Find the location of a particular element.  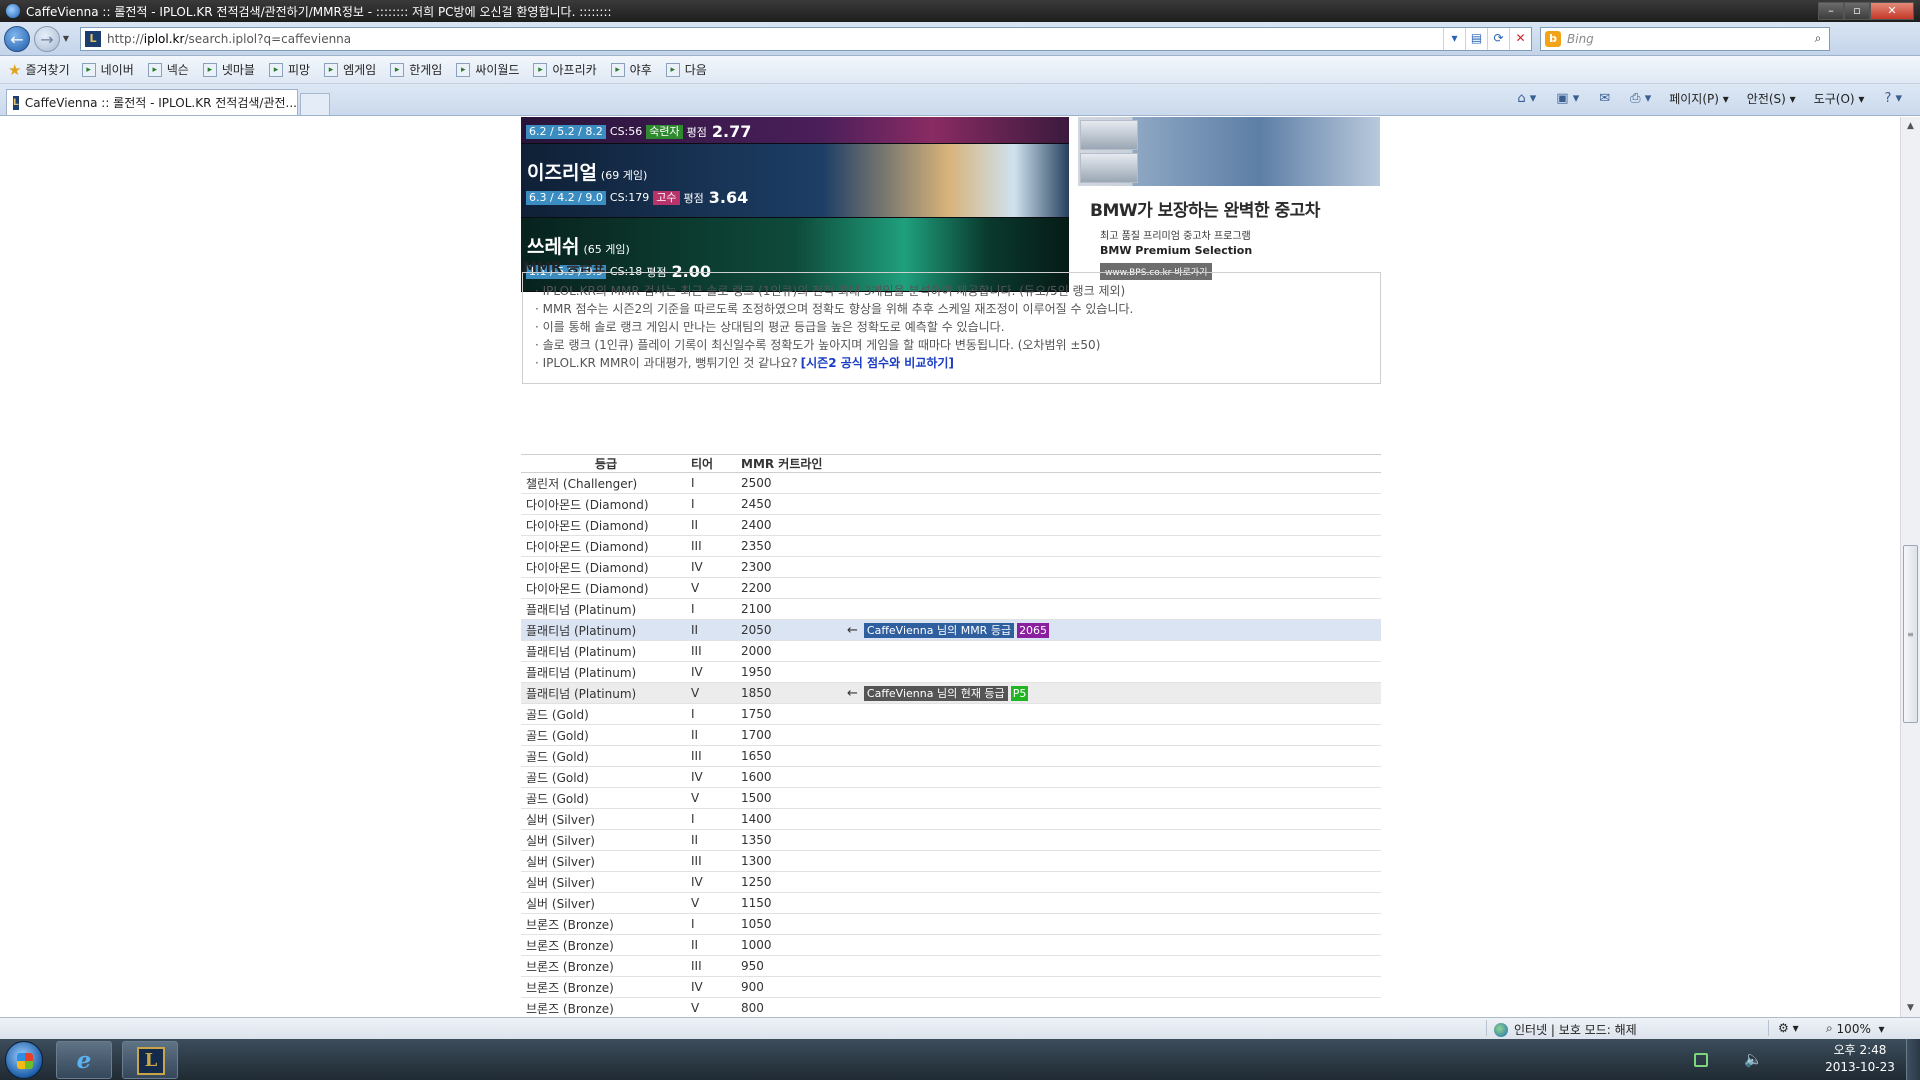

arrow-left-icon: ← is located at coordinates (852, 630).